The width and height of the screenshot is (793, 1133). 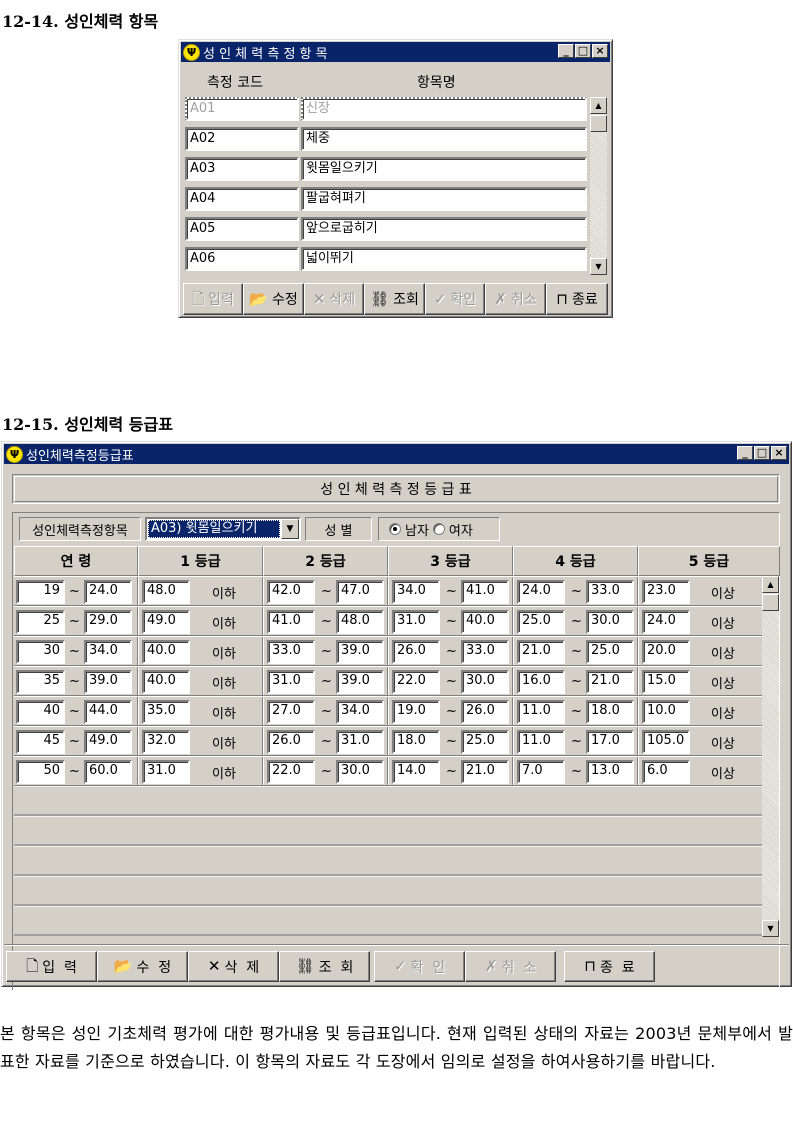 What do you see at coordinates (108, 592) in the screenshot?
I see `age-to-field: 24.0` at bounding box center [108, 592].